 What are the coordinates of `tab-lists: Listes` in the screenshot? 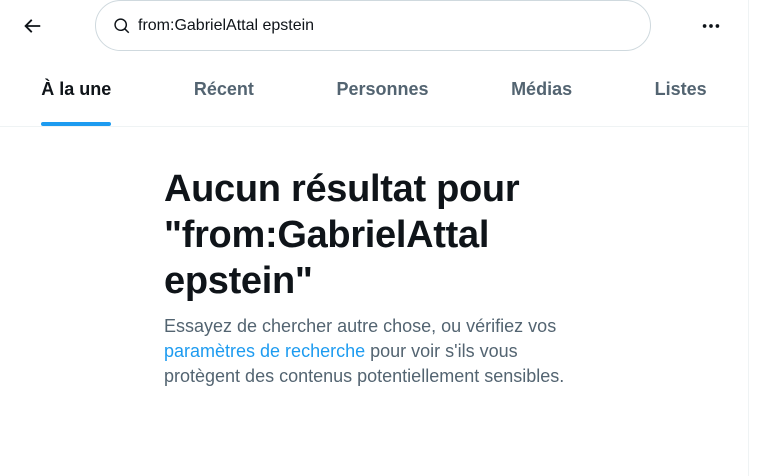 It's located at (680, 89).